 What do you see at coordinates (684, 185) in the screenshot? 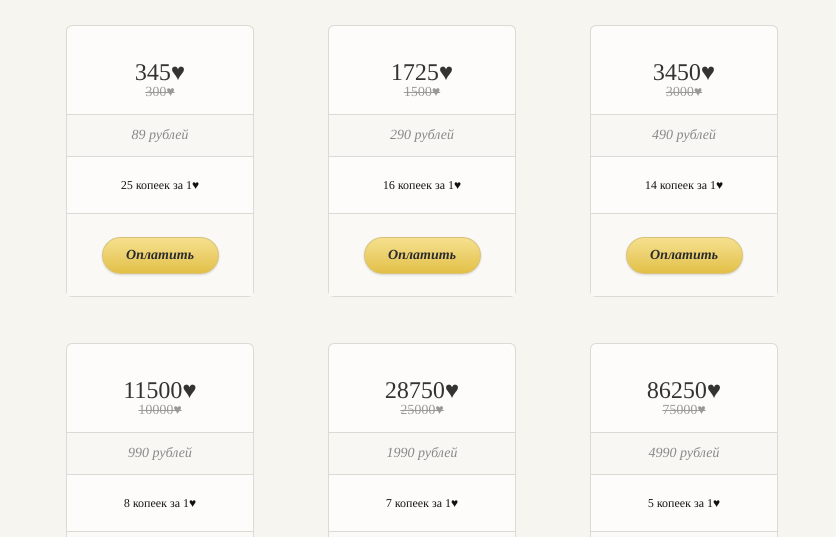
I see `rate-label: 14 копеек за 1♥` at bounding box center [684, 185].